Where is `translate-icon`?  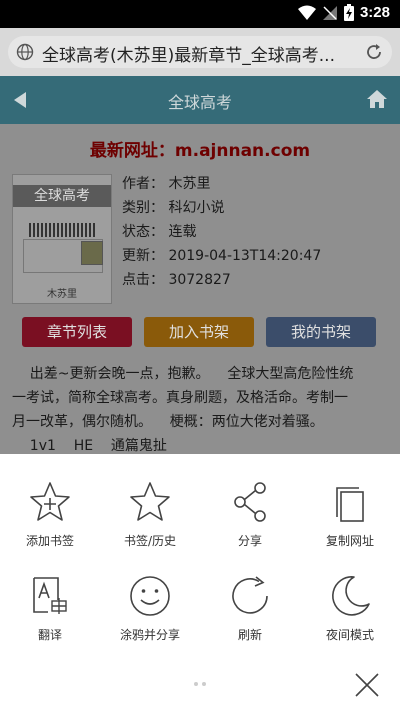
translate-icon is located at coordinates (50, 595).